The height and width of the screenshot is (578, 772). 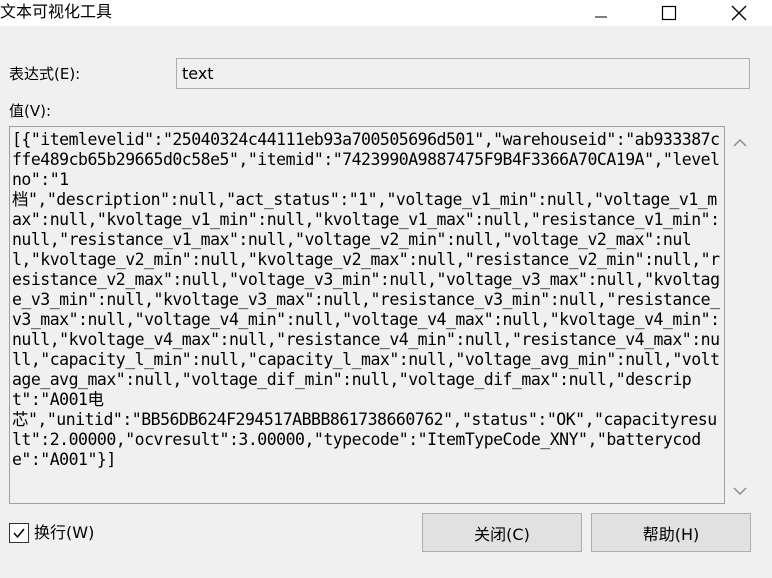 What do you see at coordinates (502, 532) in the screenshot?
I see `close-button: 关闭(C)` at bounding box center [502, 532].